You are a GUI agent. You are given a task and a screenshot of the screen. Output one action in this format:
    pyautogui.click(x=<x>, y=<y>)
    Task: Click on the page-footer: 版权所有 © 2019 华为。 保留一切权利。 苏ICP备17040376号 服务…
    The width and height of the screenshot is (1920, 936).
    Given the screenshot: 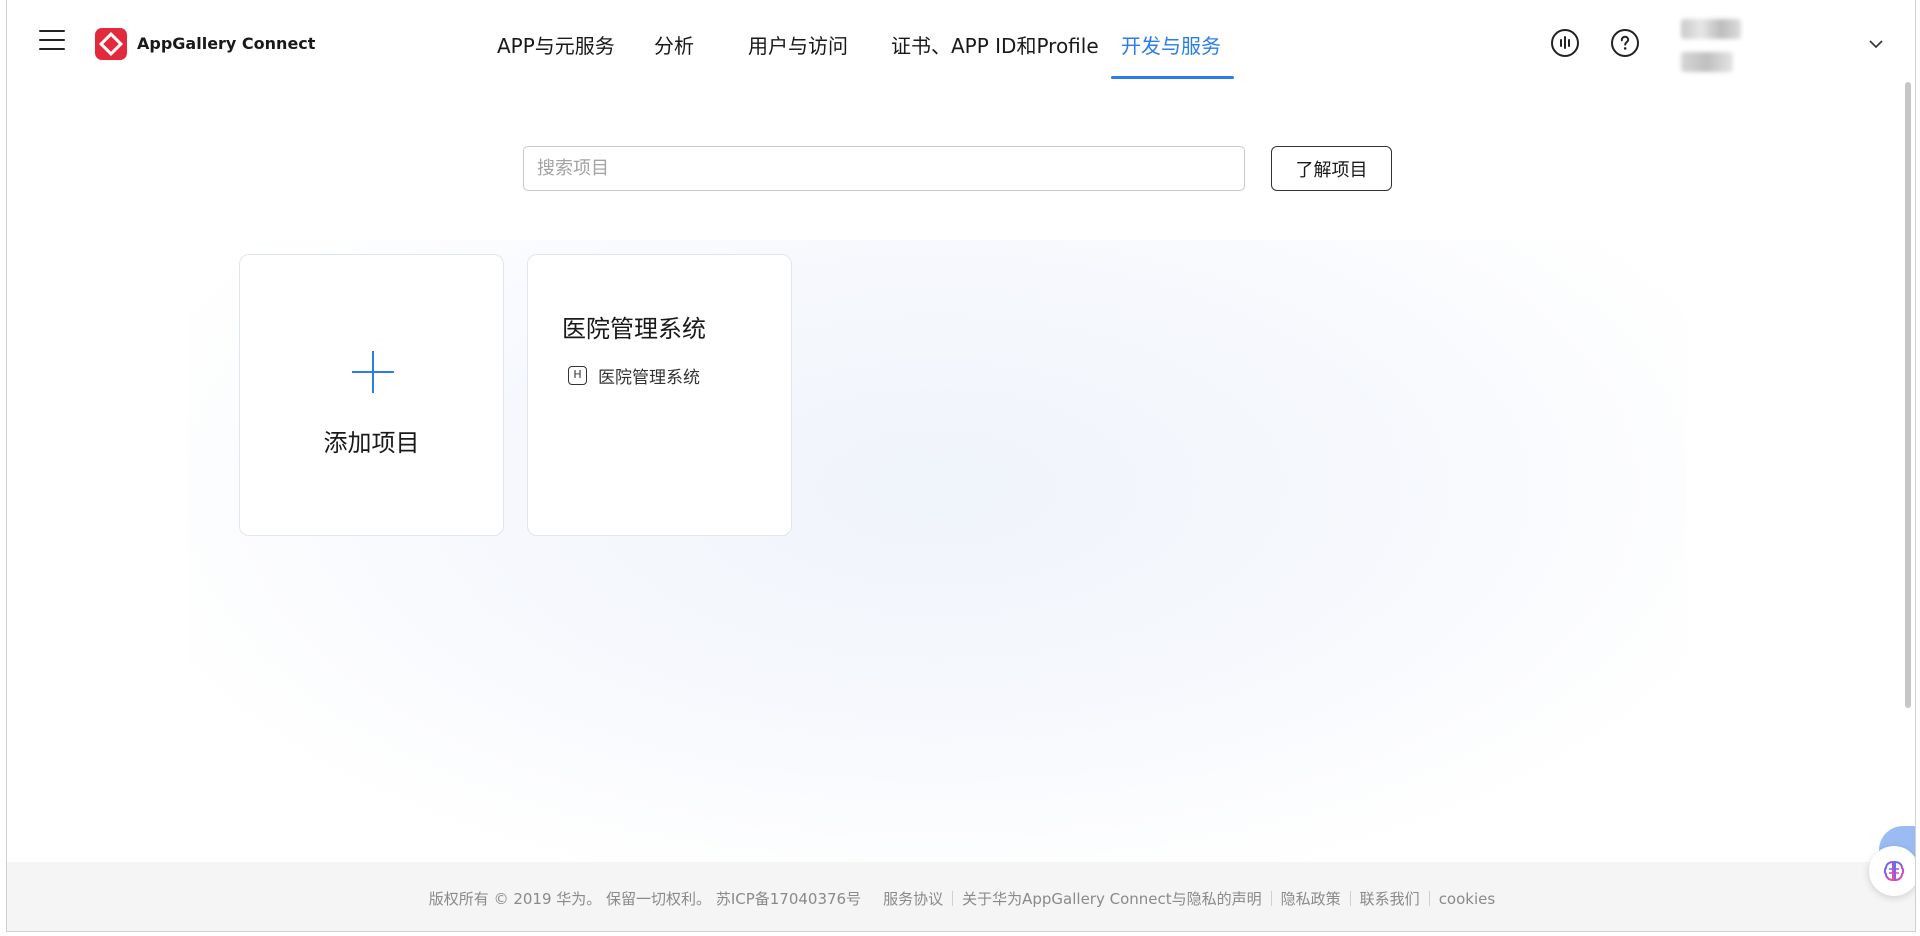 What is the action you would take?
    pyautogui.click(x=961, y=896)
    